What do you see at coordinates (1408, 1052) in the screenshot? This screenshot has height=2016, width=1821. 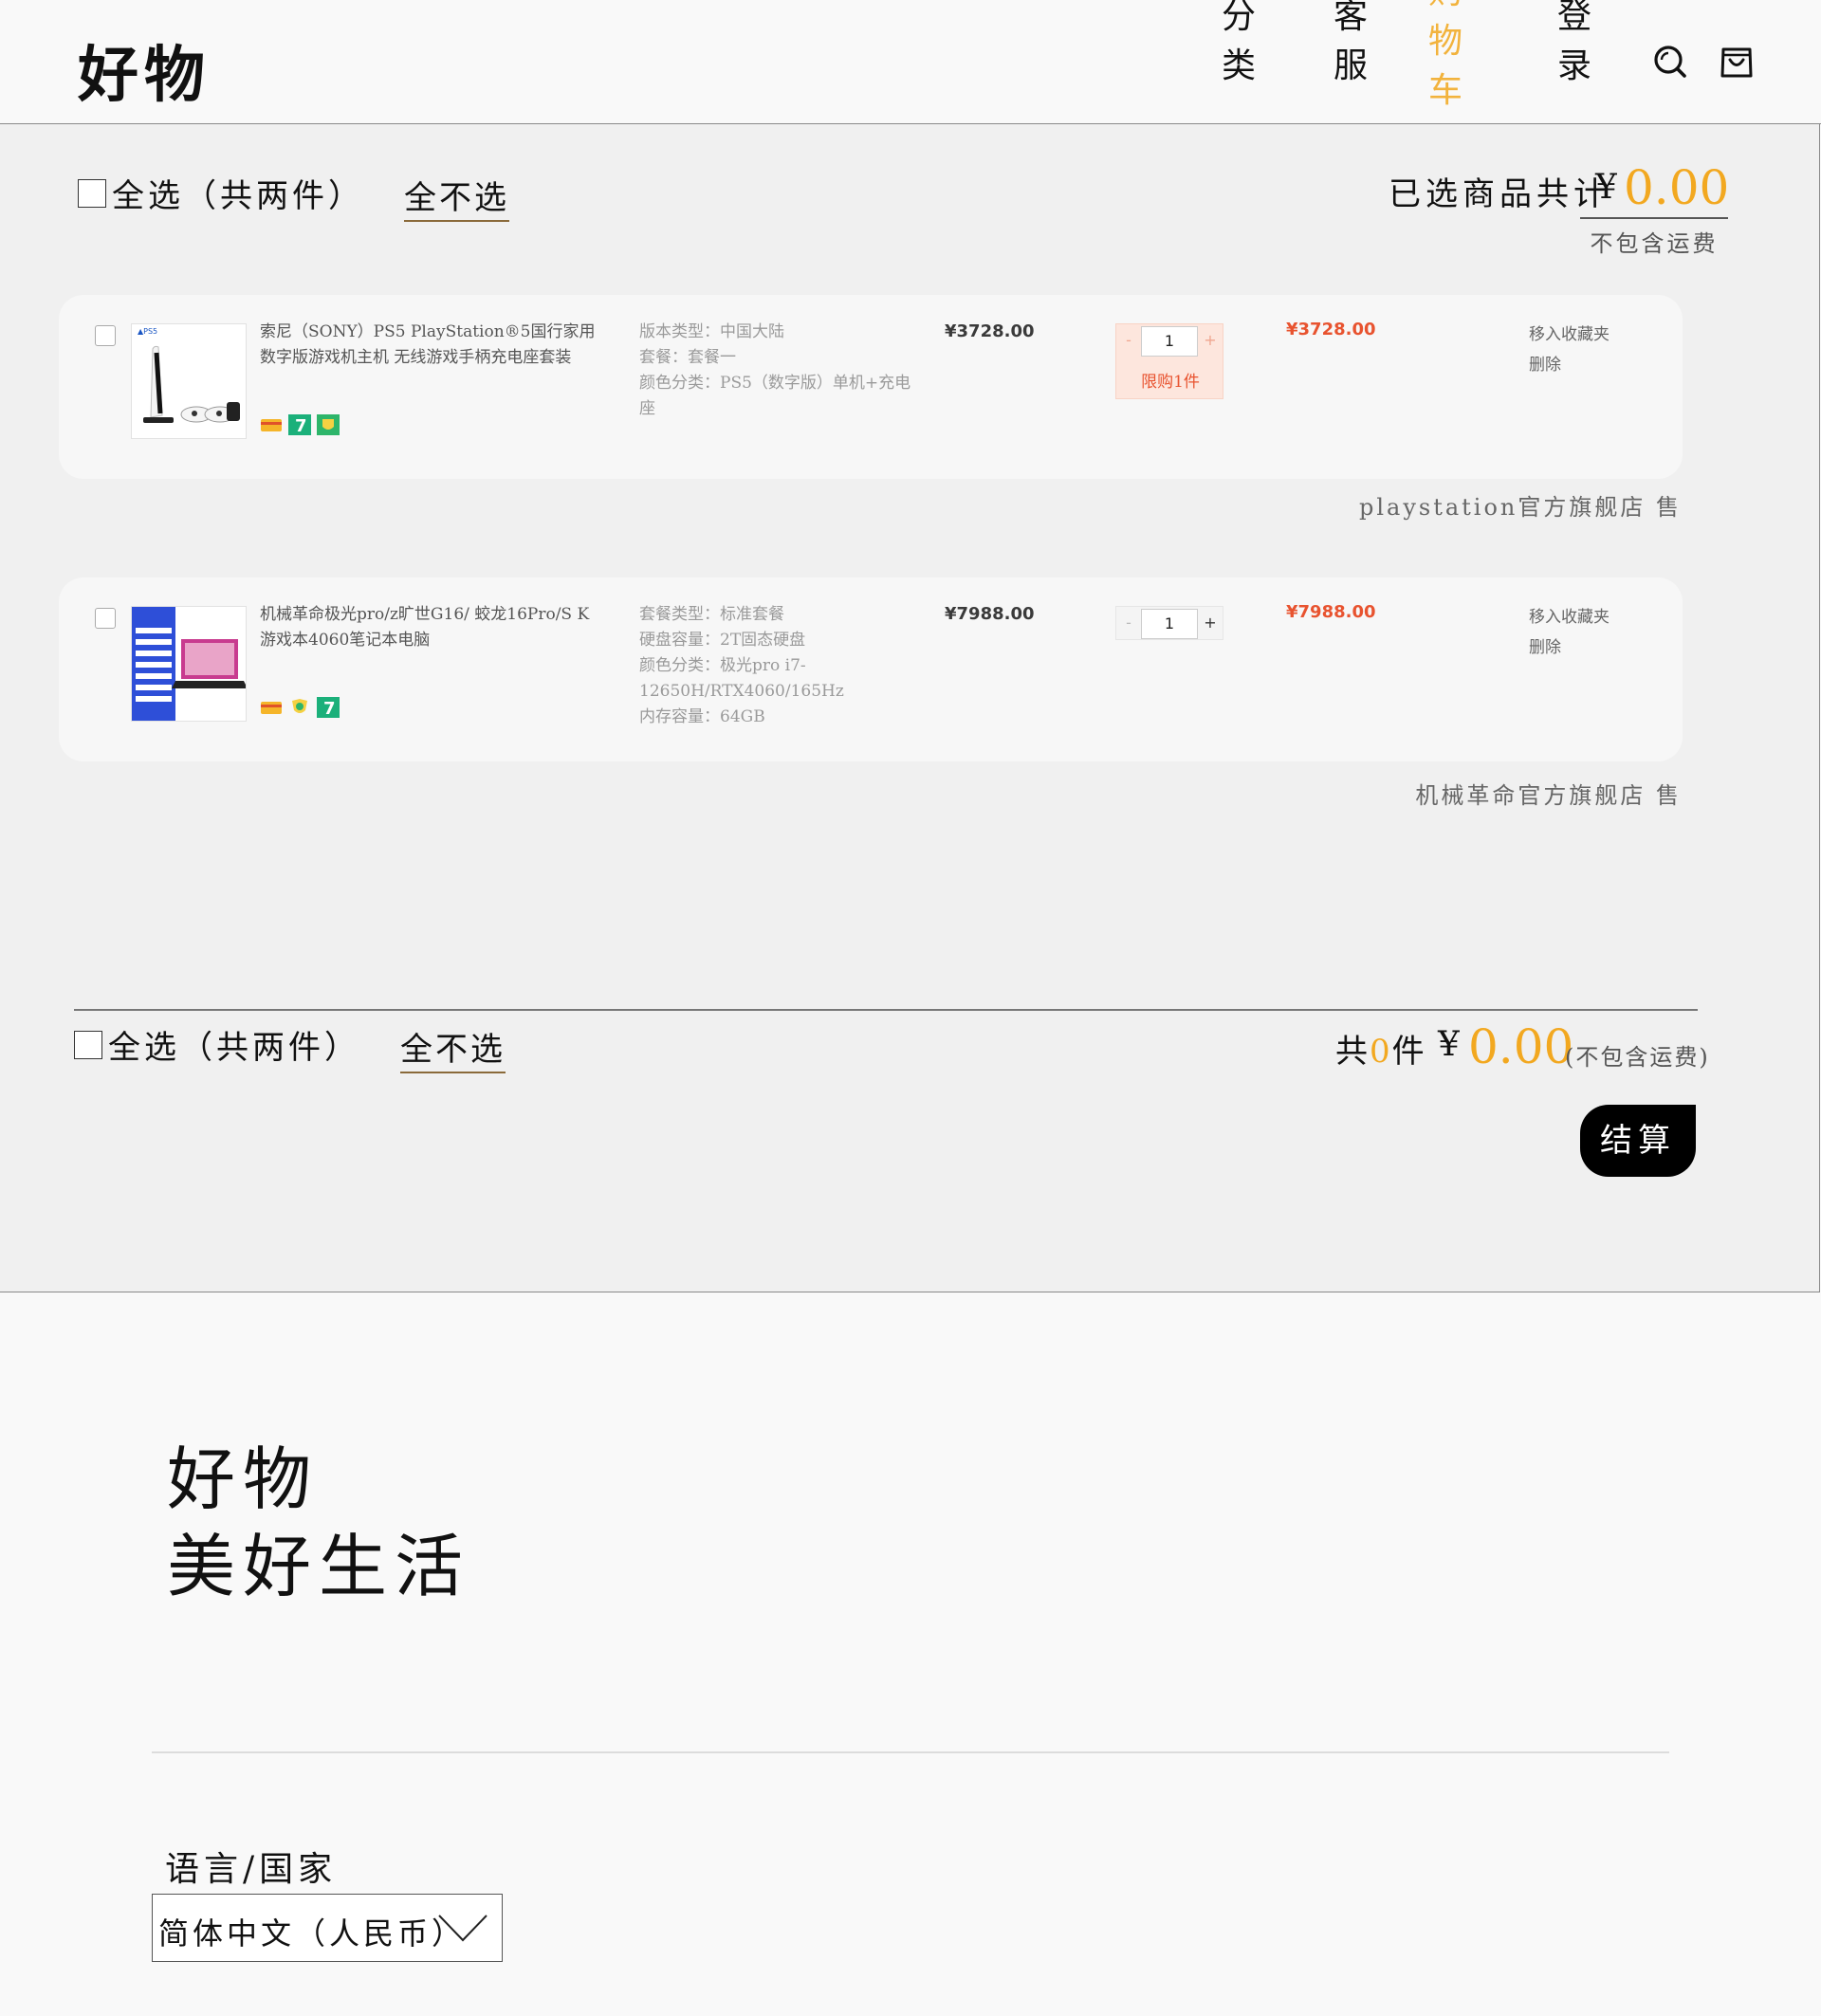 I see `count-suffix: 件` at bounding box center [1408, 1052].